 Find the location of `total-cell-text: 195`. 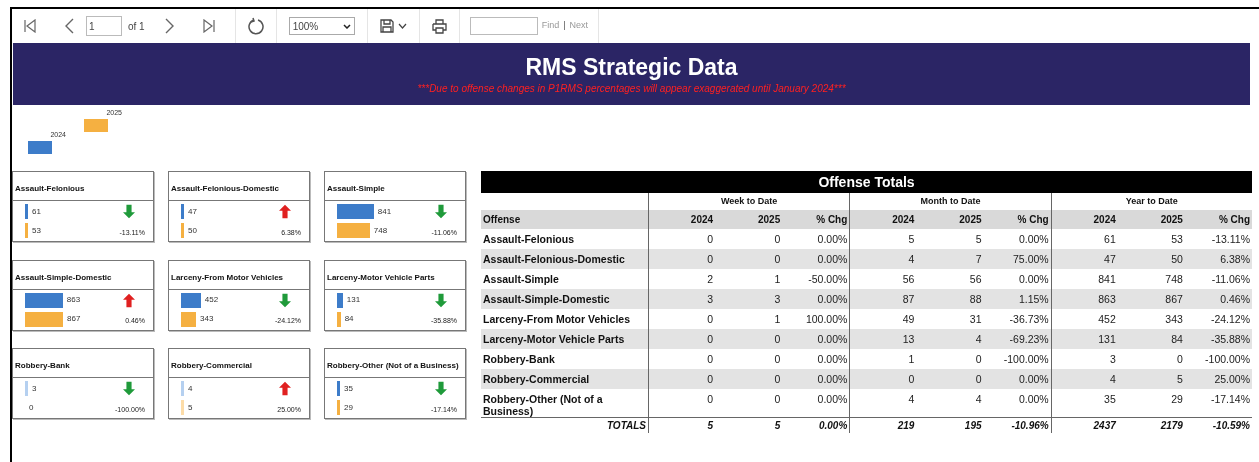

total-cell-text: 195 is located at coordinates (973, 426).